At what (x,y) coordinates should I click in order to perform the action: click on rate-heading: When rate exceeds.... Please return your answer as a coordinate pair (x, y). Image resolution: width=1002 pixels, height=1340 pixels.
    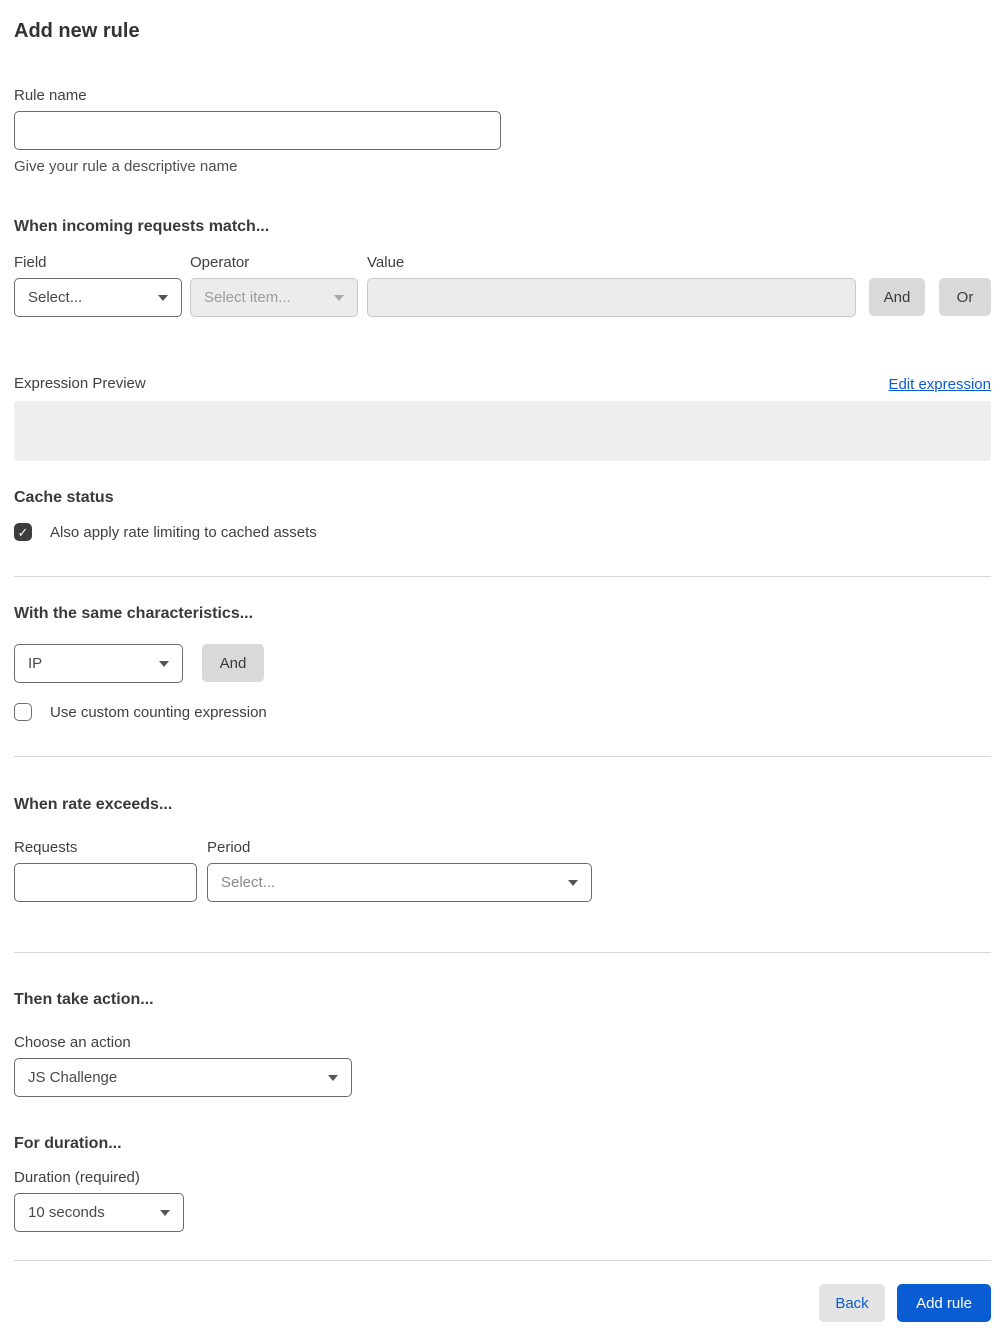
    Looking at the image, I should click on (93, 804).